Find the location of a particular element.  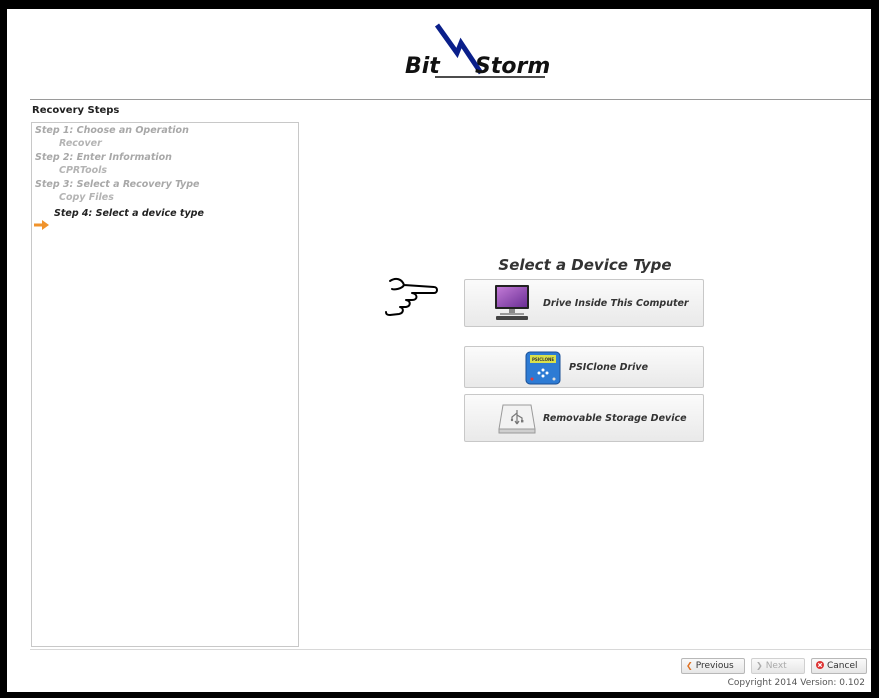

next-button: ❯ Next is located at coordinates (778, 666).